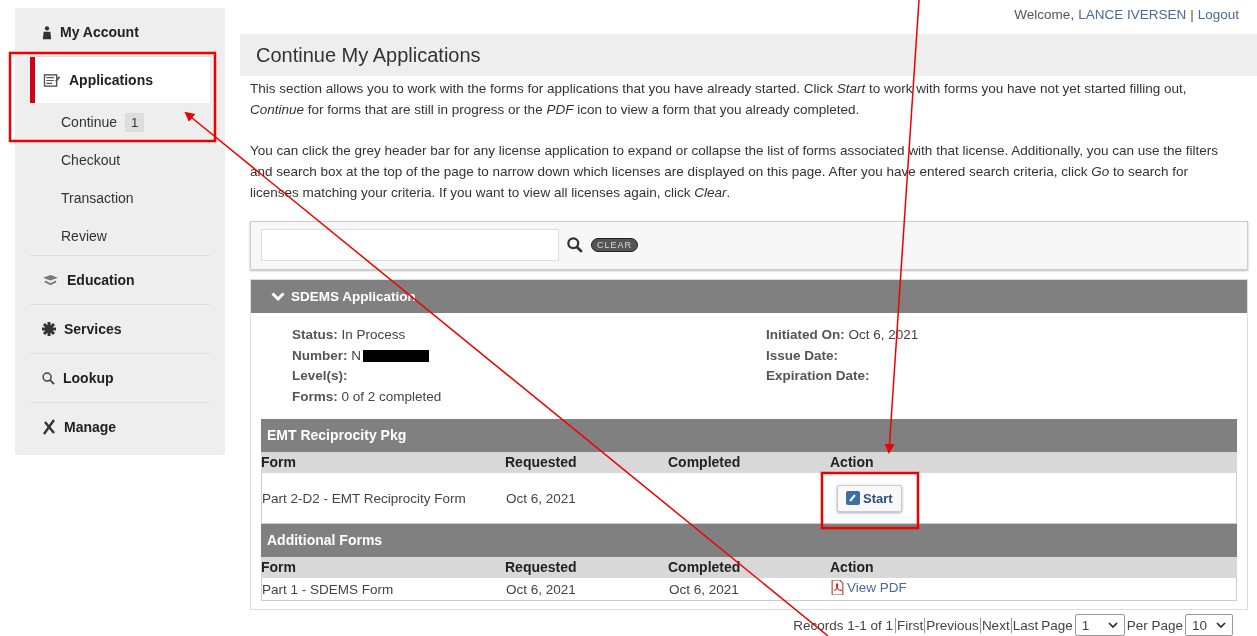 The height and width of the screenshot is (636, 1257). Describe the element at coordinates (1154, 625) in the screenshot. I see `per-page-label: Per Page` at that location.